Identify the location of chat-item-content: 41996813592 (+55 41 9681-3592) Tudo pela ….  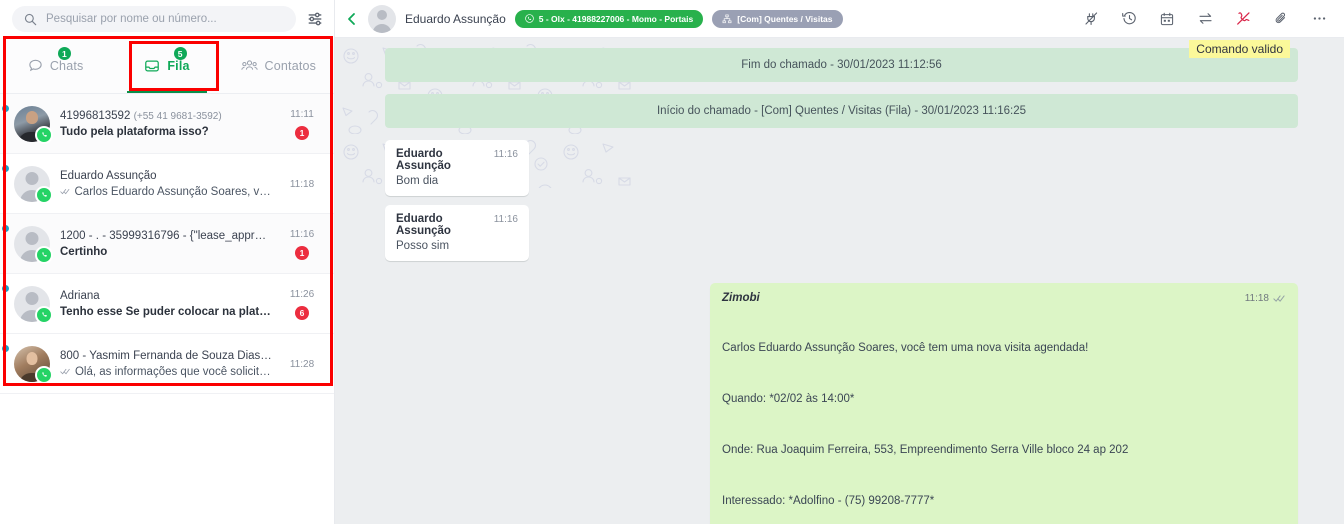
(166, 124).